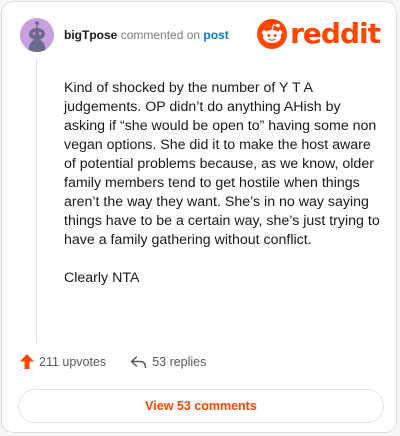 The height and width of the screenshot is (436, 400). Describe the element at coordinates (335, 33) in the screenshot. I see `reddit-wordmark: reddit` at that location.